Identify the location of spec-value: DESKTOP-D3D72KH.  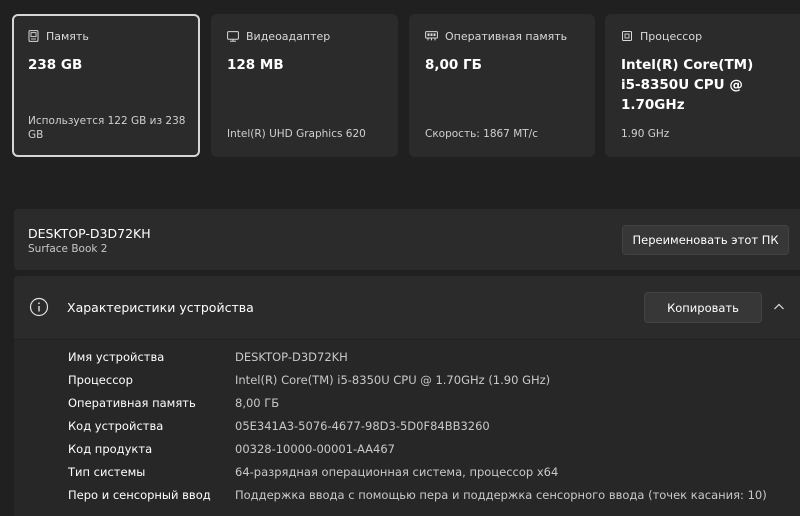
(291, 357).